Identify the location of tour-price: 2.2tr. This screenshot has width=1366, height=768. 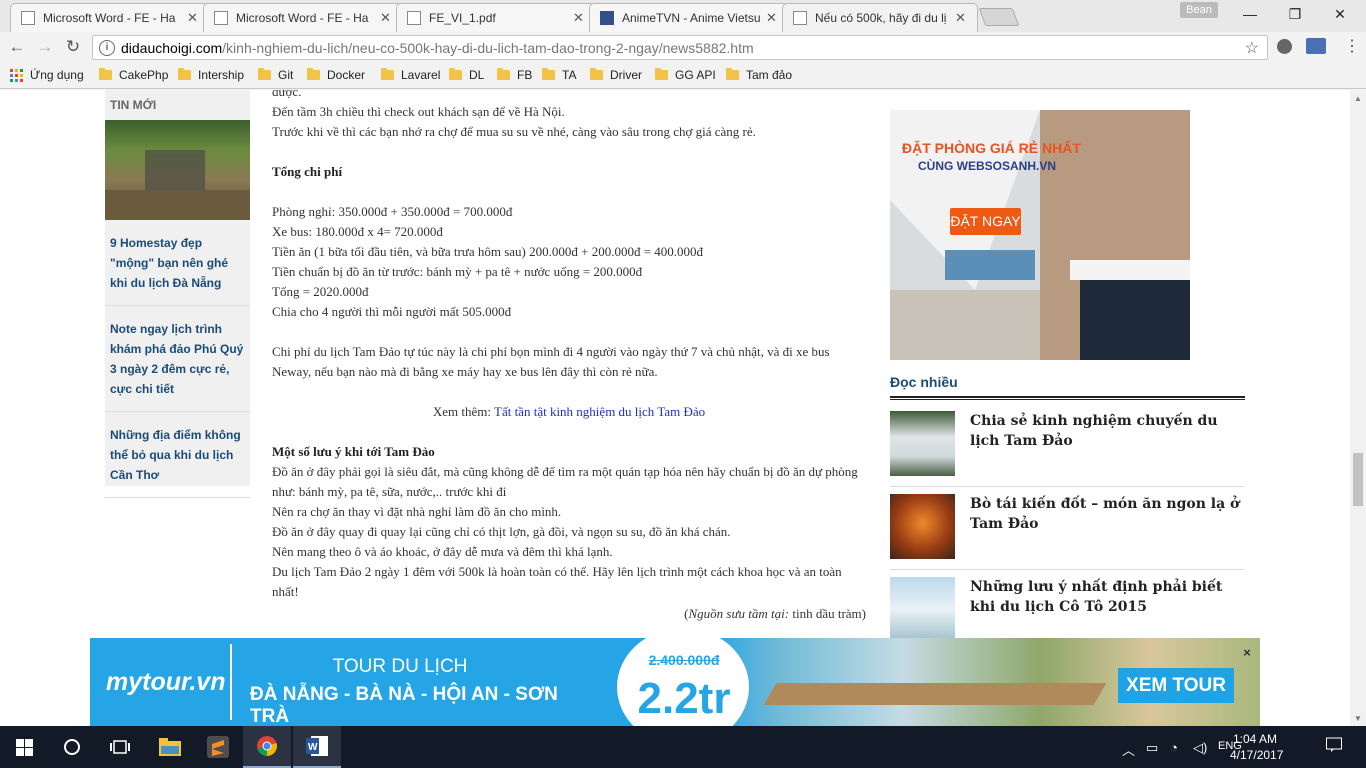
(684, 698).